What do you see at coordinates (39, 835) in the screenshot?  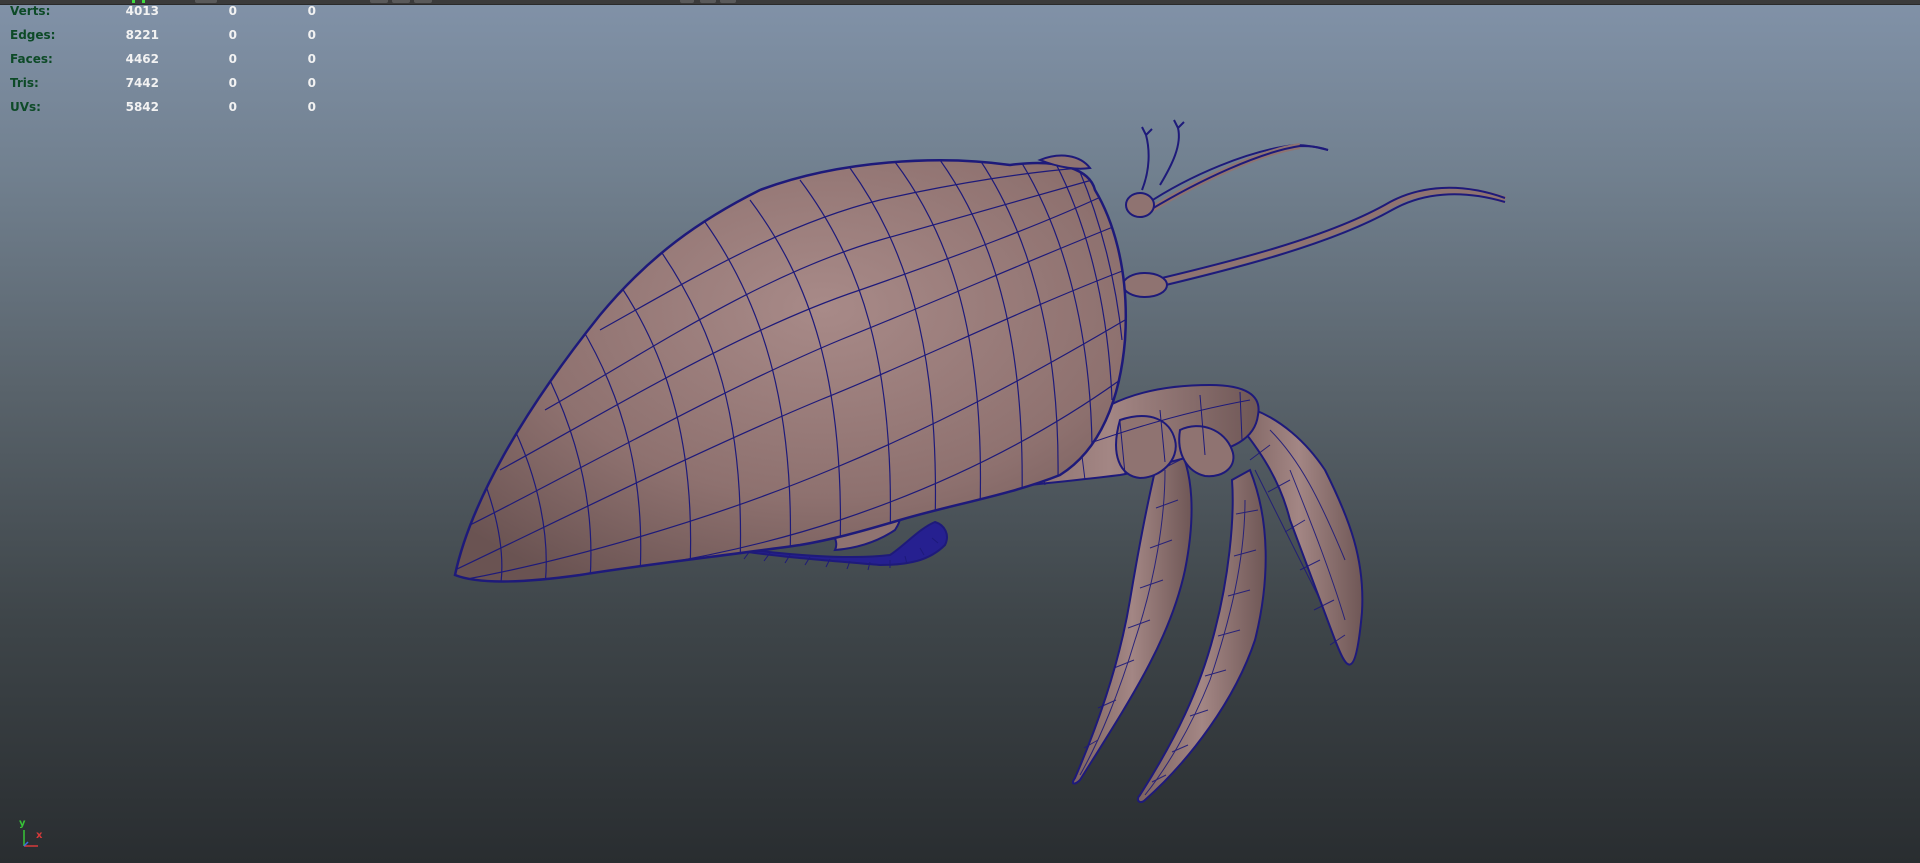 I see `axis-x-label: x` at bounding box center [39, 835].